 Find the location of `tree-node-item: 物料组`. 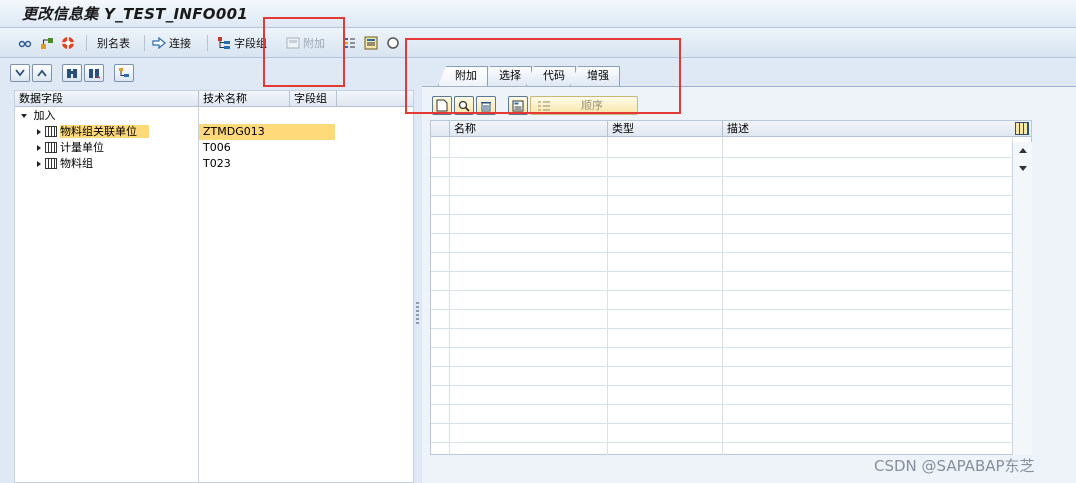

tree-node-item: 物料组 is located at coordinates (65, 164).